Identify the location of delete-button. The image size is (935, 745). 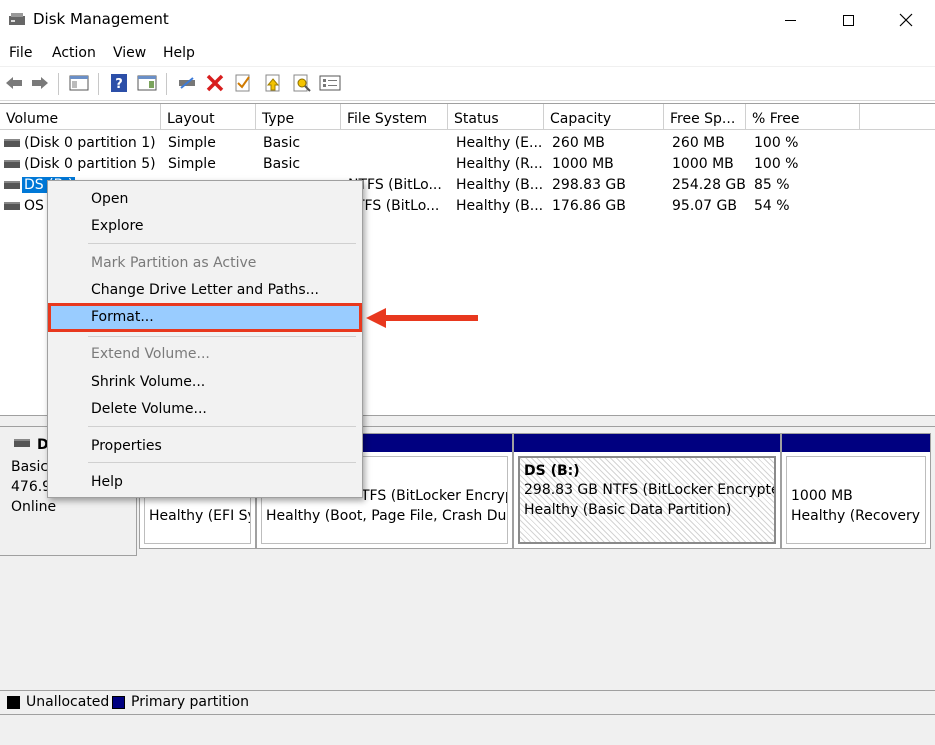
(215, 83).